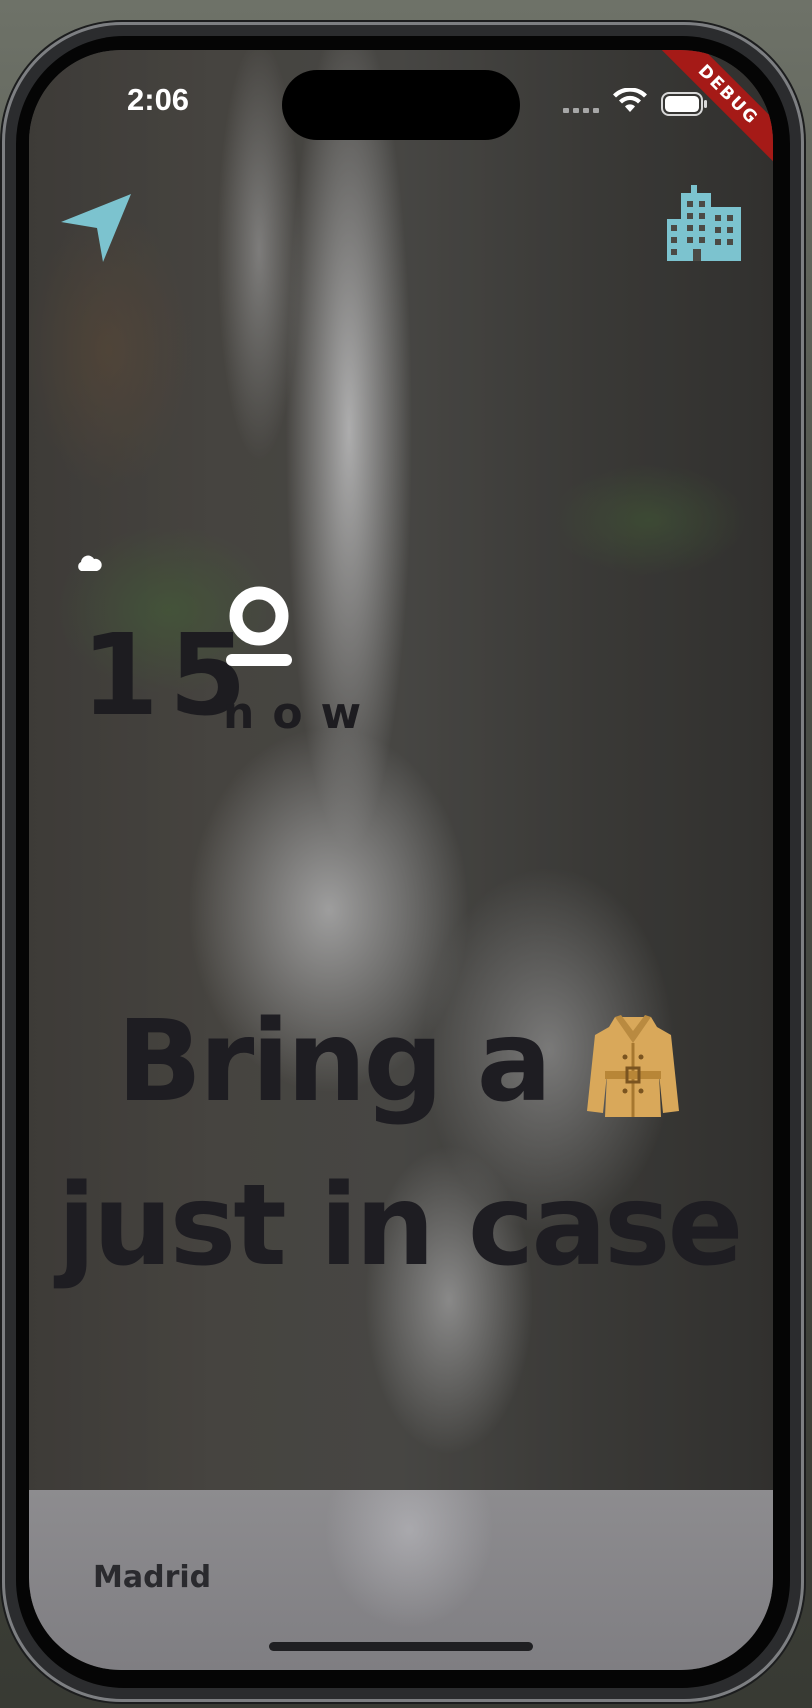 The height and width of the screenshot is (1708, 812). I want to click on cloud-icon, so click(90, 563).